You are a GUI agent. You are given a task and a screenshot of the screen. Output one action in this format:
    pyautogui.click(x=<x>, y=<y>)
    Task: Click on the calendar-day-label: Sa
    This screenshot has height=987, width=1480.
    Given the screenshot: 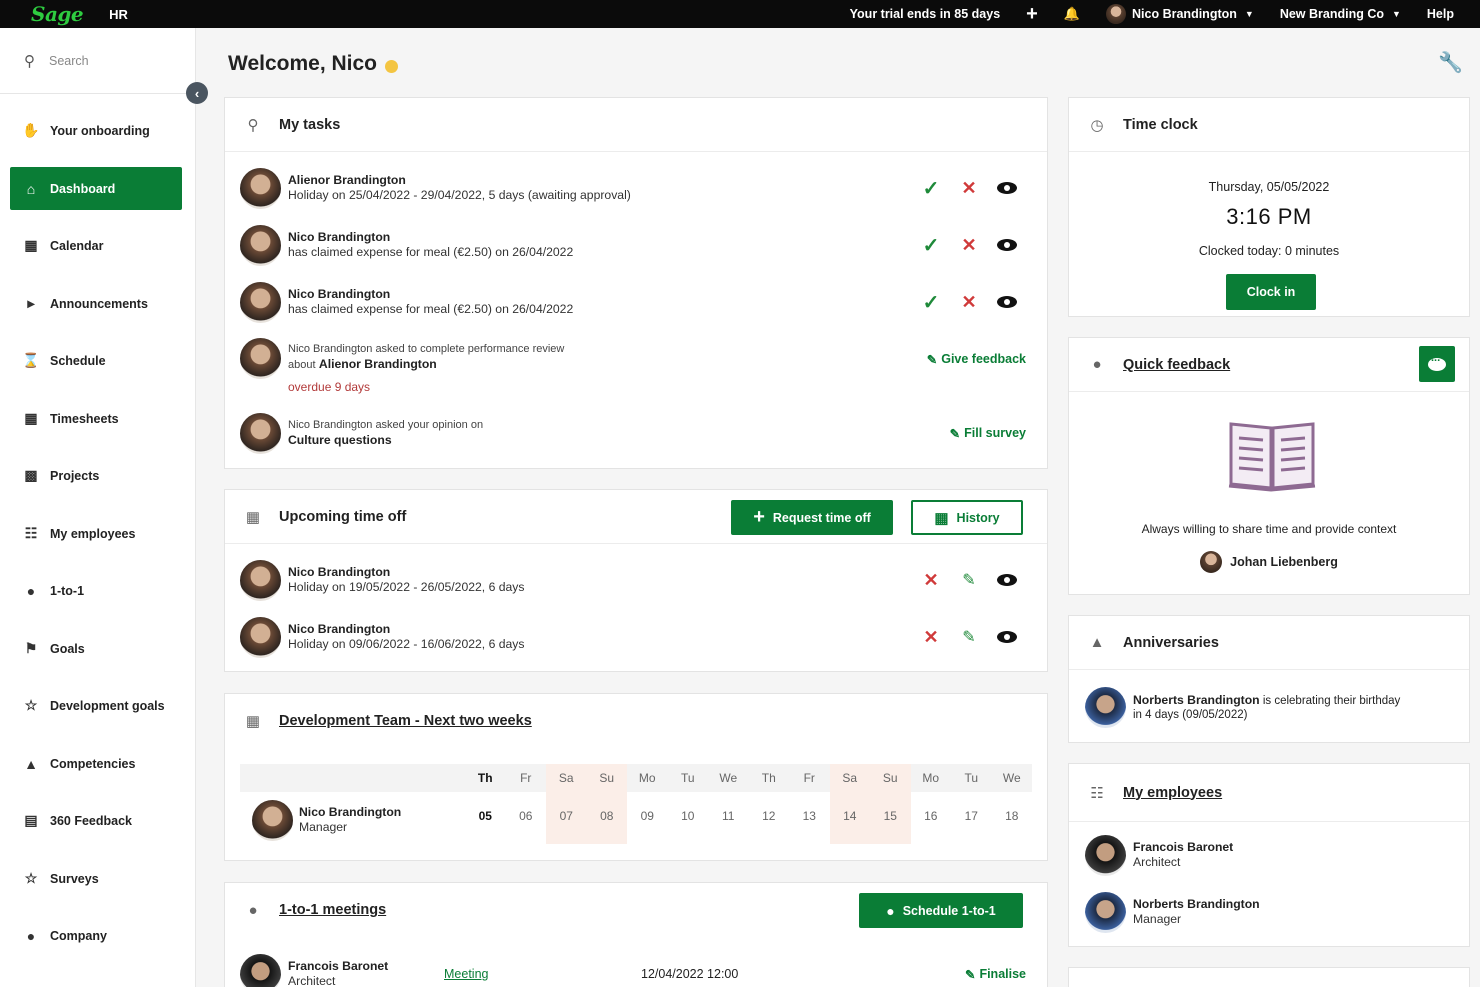 What is the action you would take?
    pyautogui.click(x=850, y=778)
    